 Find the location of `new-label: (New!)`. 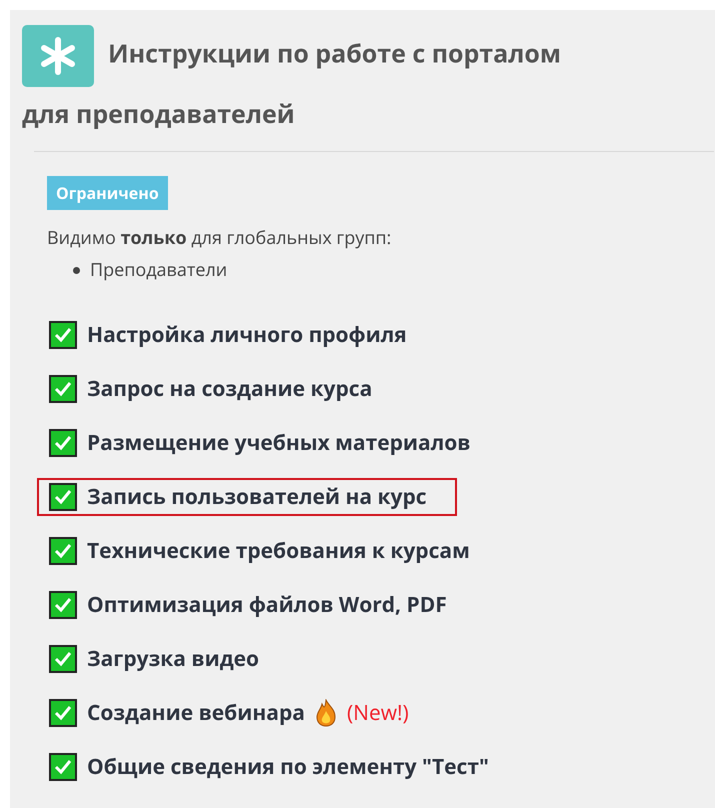

new-label: (New!) is located at coordinates (377, 713).